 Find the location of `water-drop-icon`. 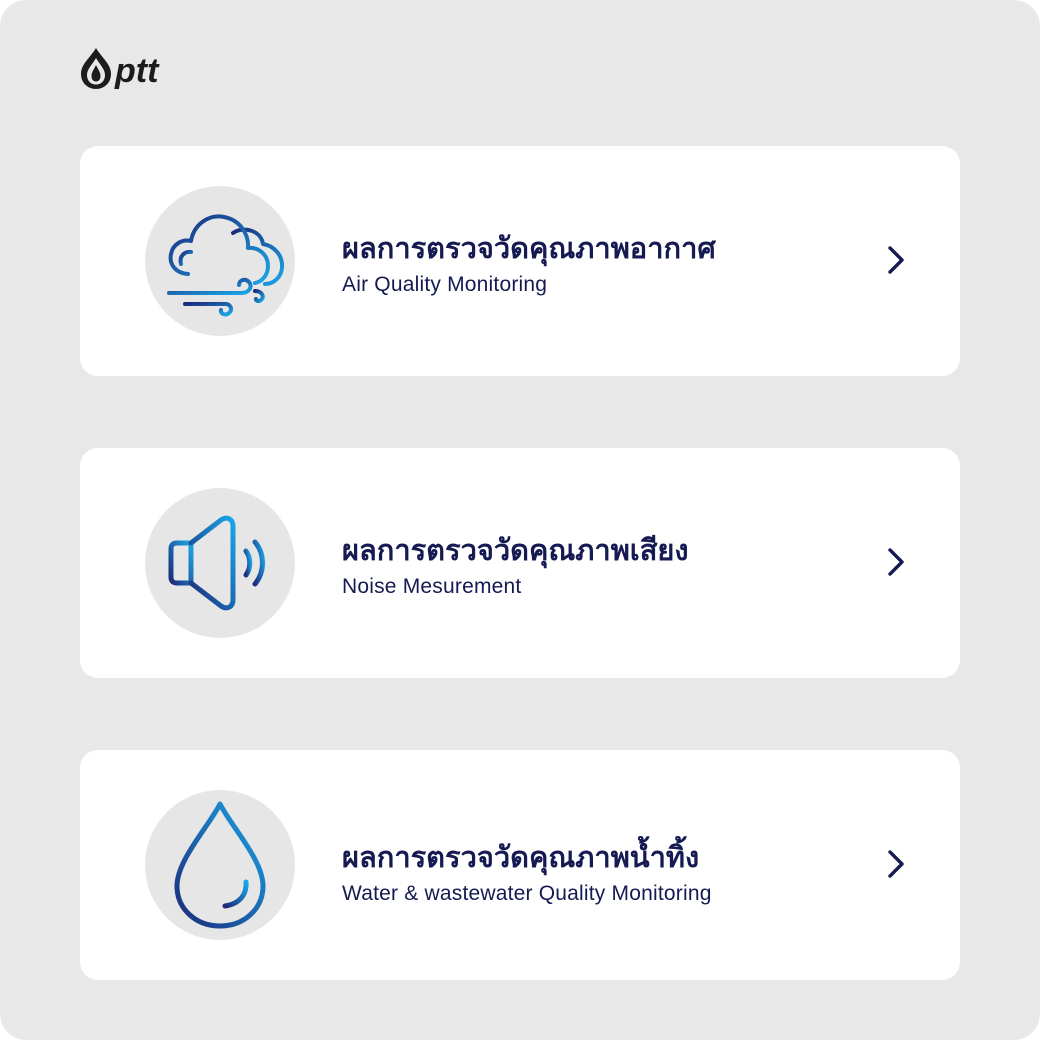

water-drop-icon is located at coordinates (220, 865).